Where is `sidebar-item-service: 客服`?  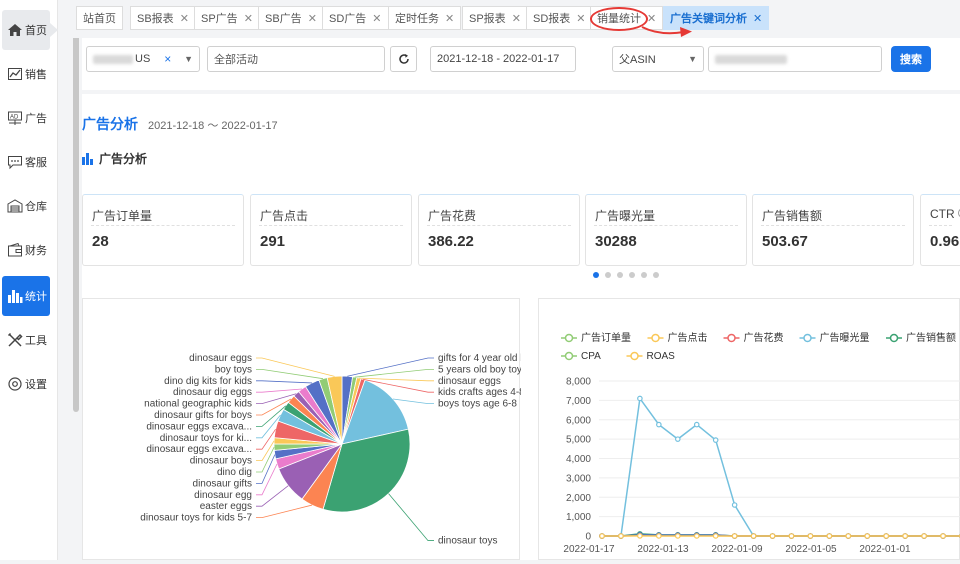
sidebar-item-service: 客服 is located at coordinates (26, 162).